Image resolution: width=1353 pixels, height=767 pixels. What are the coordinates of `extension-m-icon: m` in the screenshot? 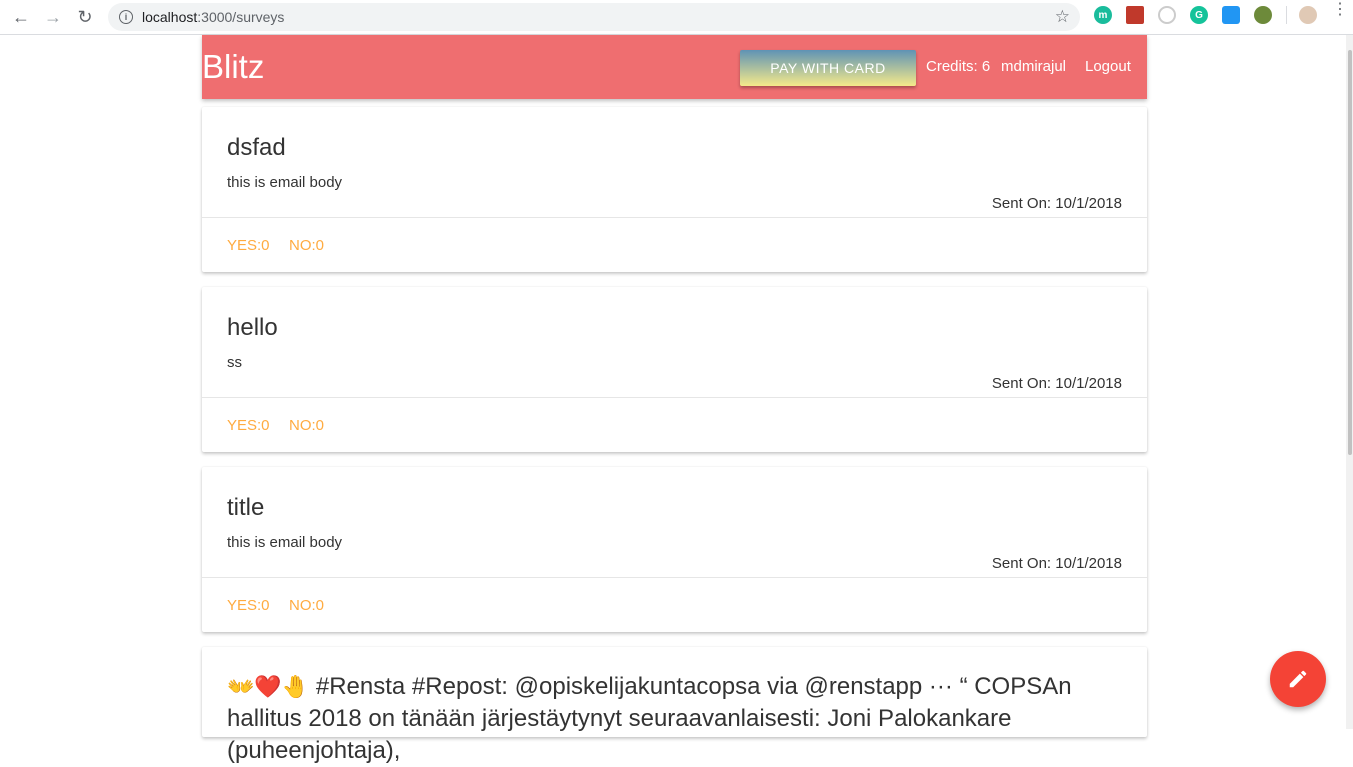 It's located at (1103, 15).